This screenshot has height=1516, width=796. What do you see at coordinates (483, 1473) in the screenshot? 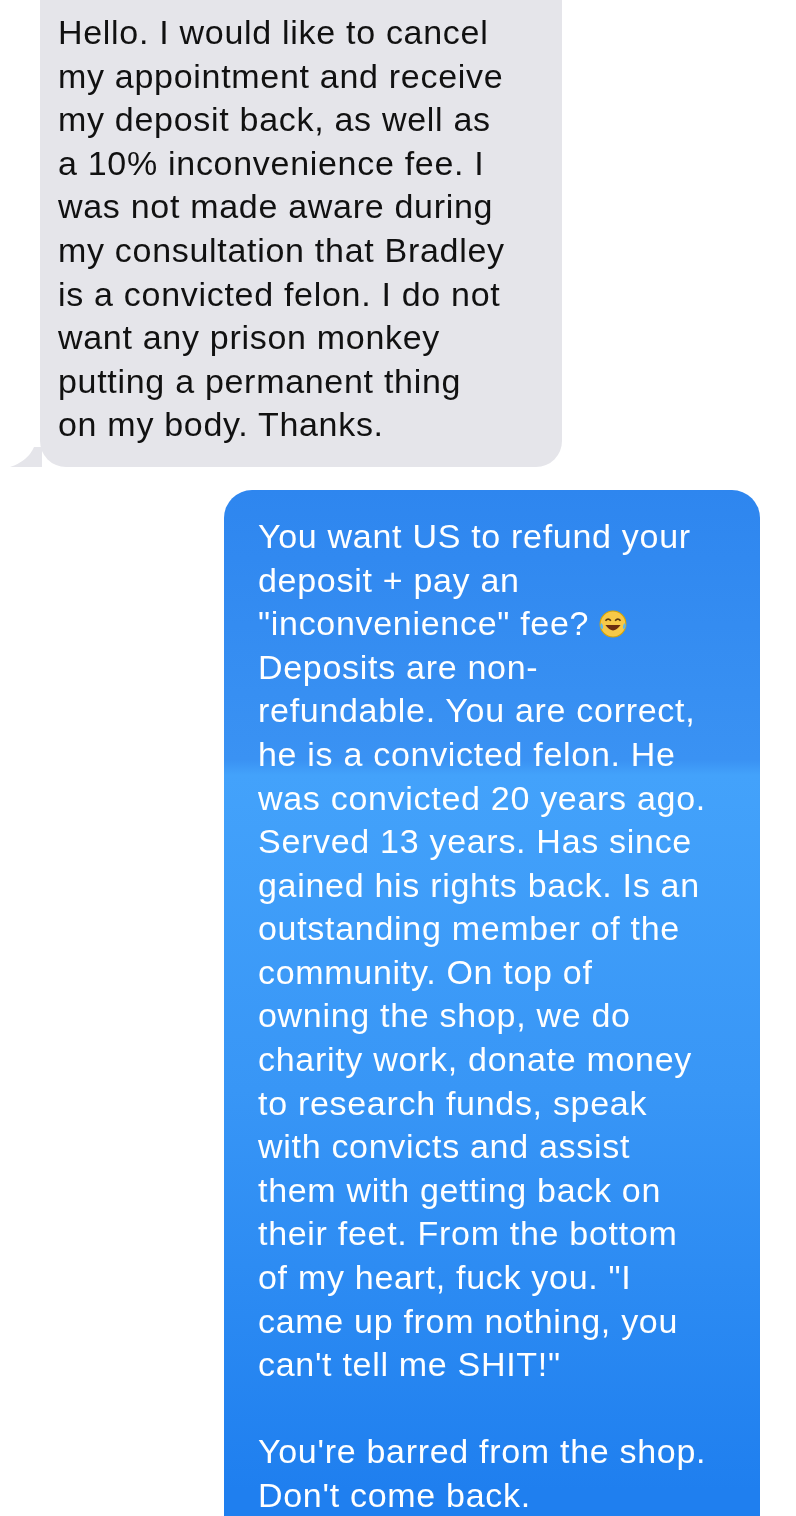
I see `message-text: You're barred from the shop. Don't come back.` at bounding box center [483, 1473].